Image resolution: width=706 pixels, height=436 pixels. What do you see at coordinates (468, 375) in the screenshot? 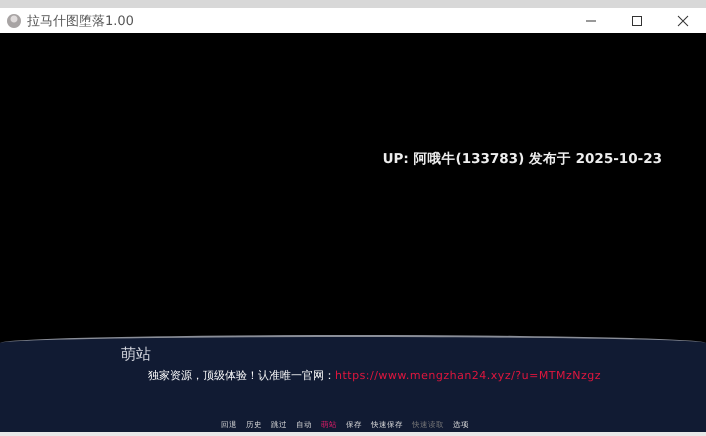
I see `website-link: https://www.mengzhan24.xyz/?u=MTMzNzgz` at bounding box center [468, 375].